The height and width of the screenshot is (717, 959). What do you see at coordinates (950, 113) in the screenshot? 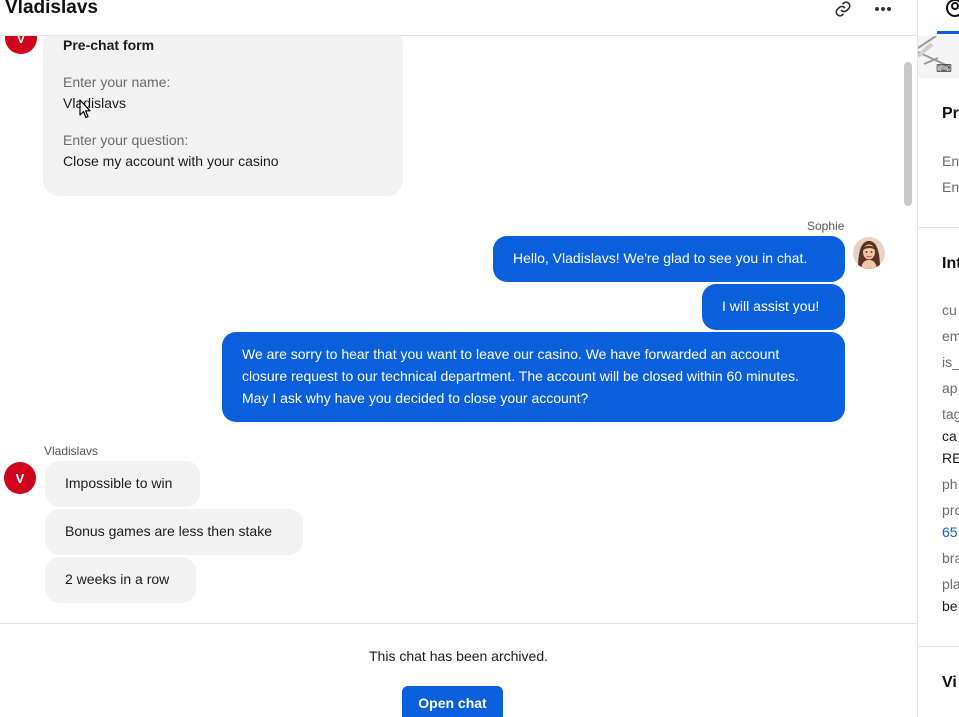
I see `prechat-section-title: Pr` at bounding box center [950, 113].